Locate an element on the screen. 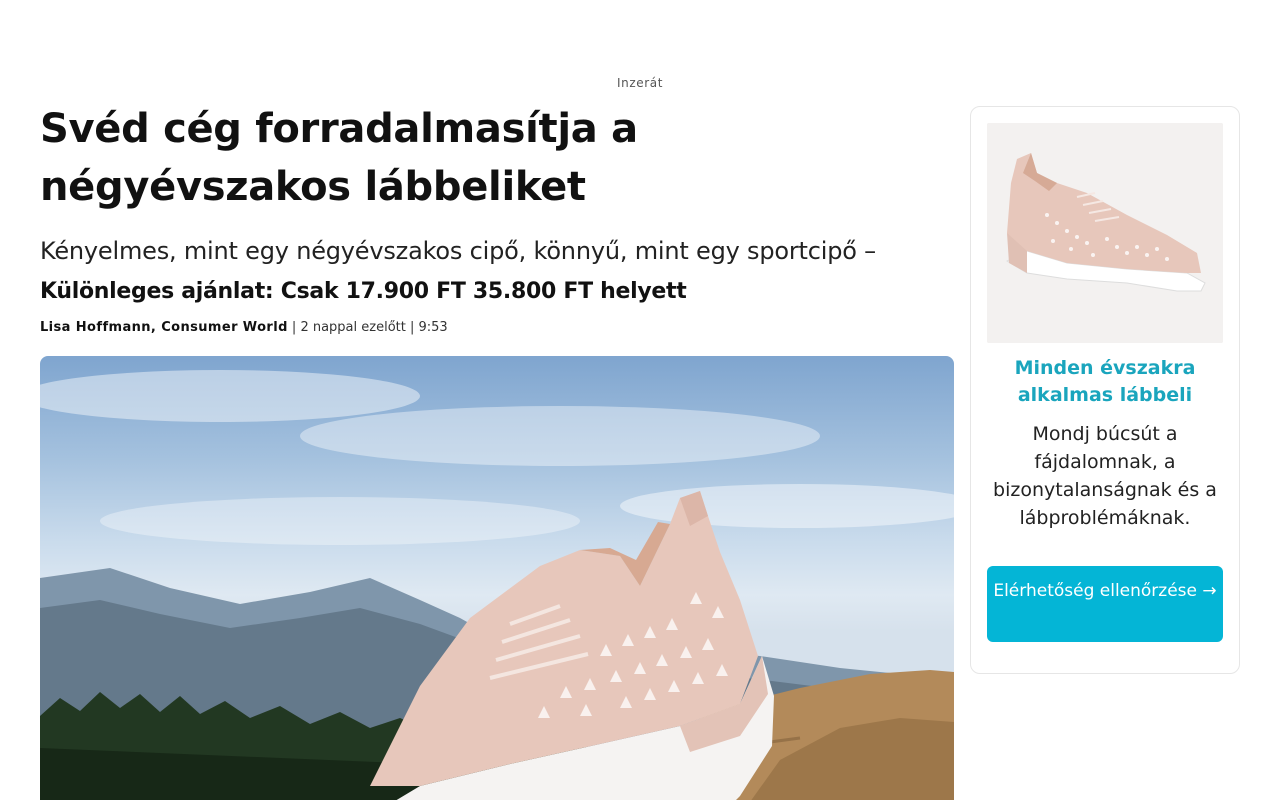 Image resolution: width=1280 pixels, height=800 pixels. publish-meta: | 2 nappal ezelőtt | 9:53 is located at coordinates (367, 327).